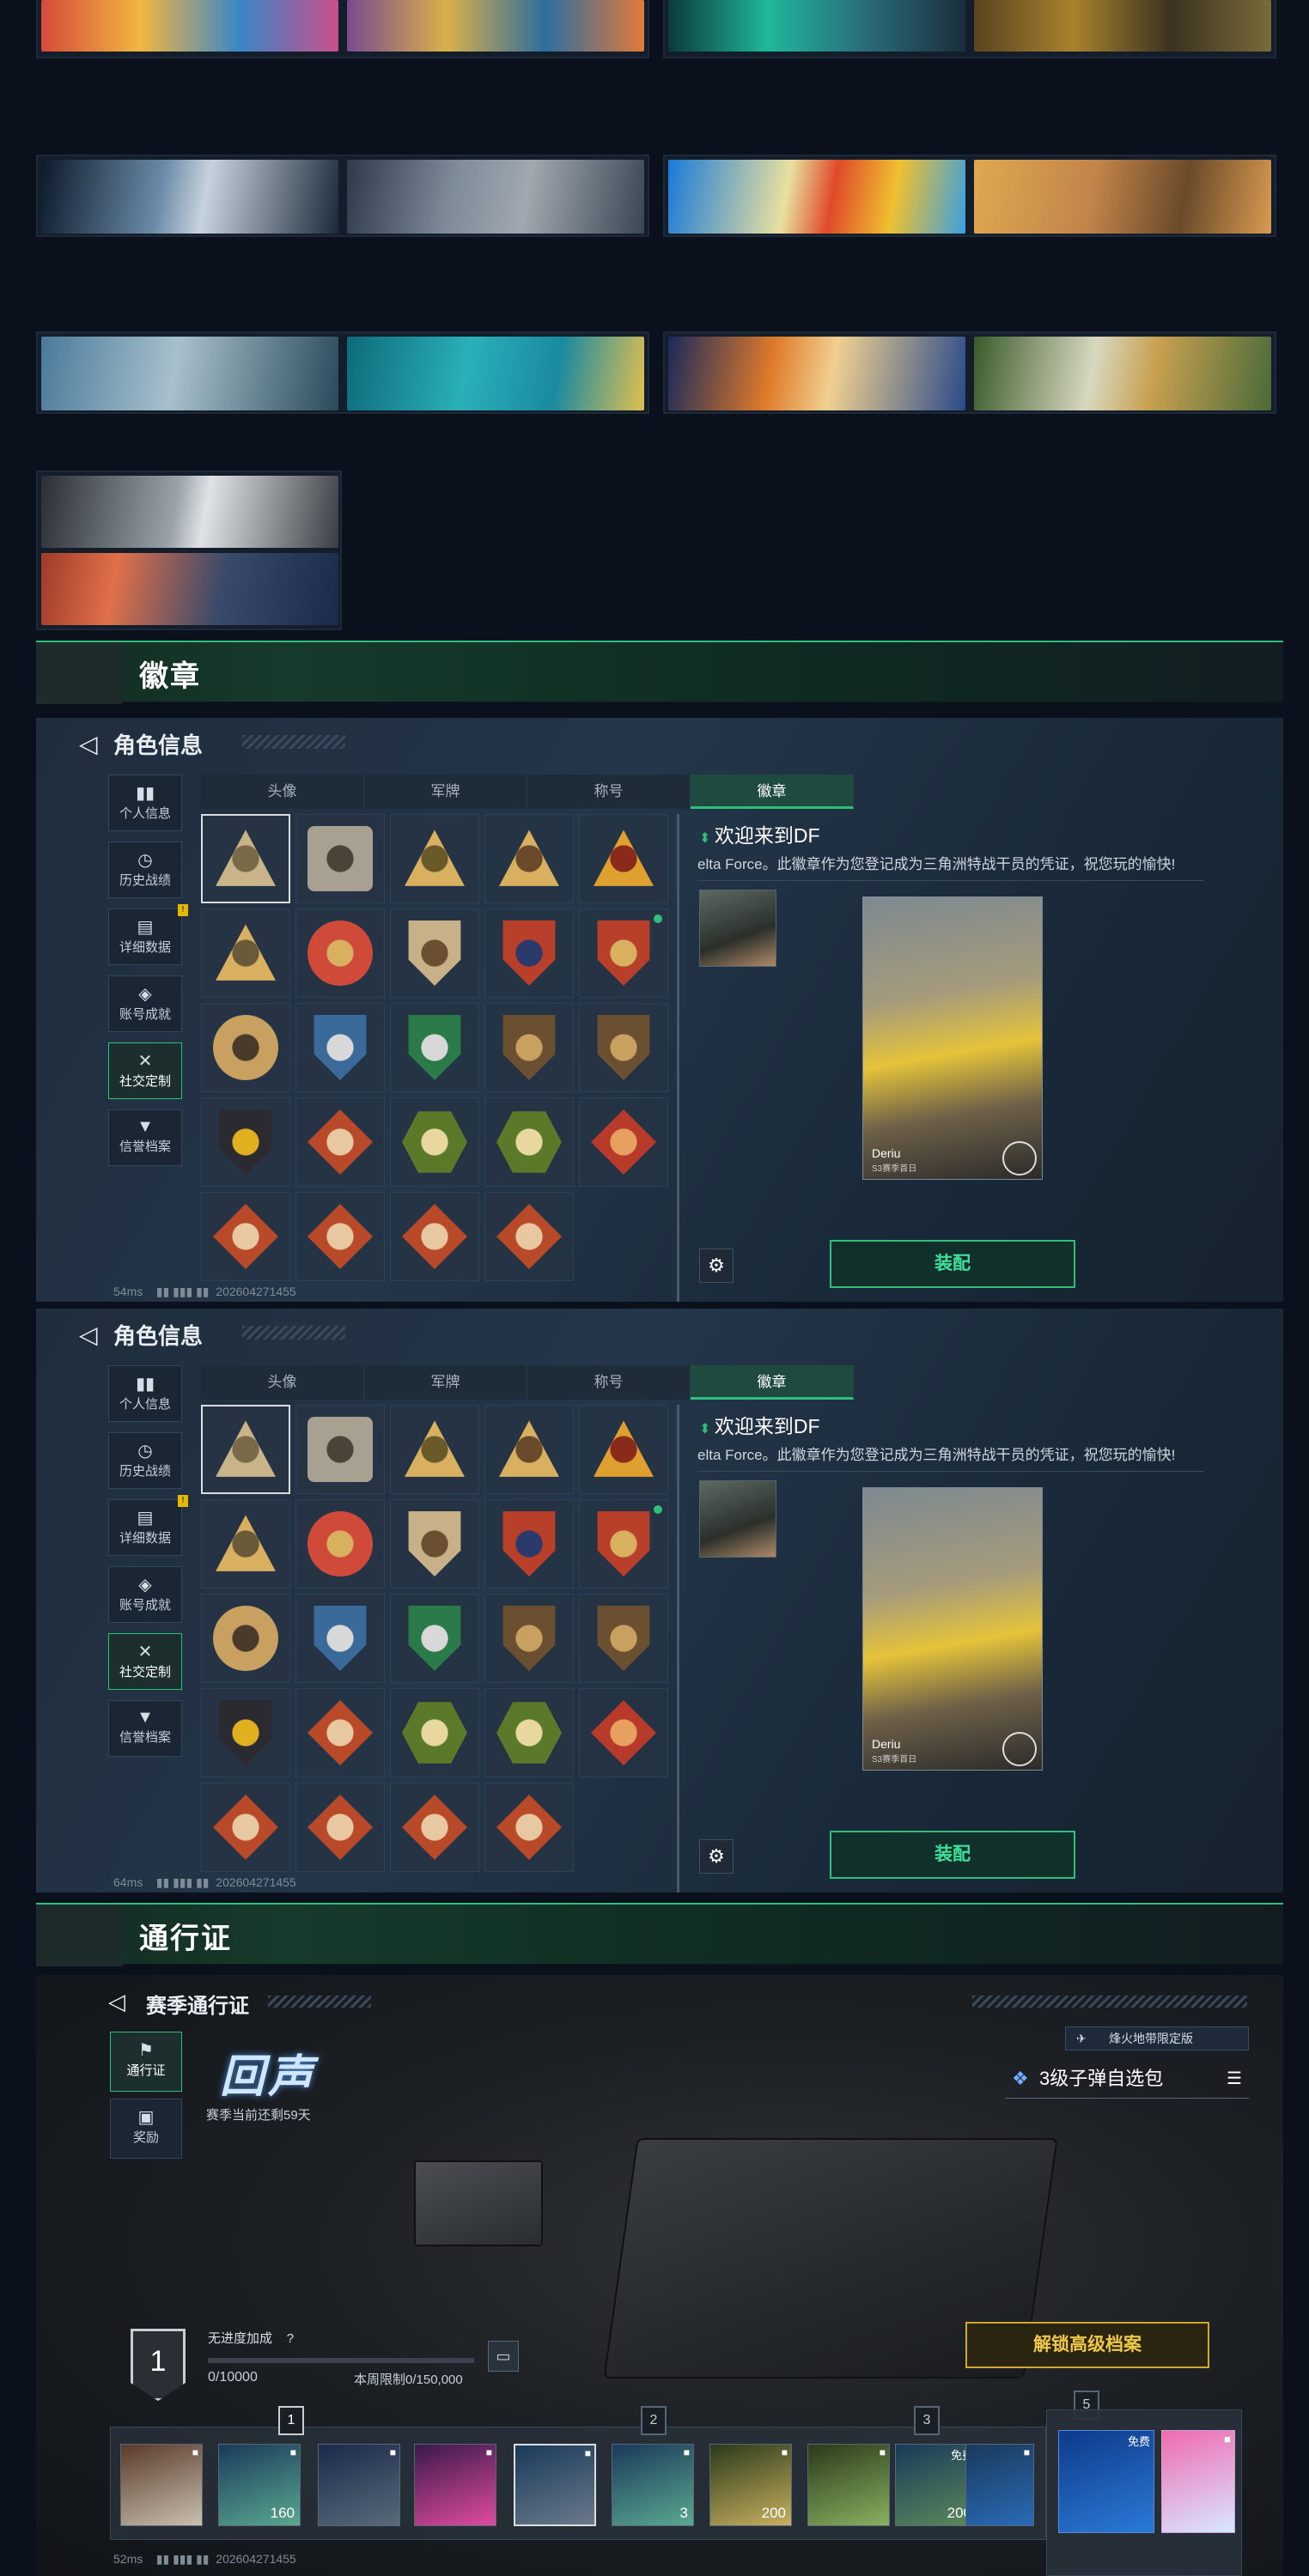 Image resolution: width=1309 pixels, height=2576 pixels. I want to click on sidebar-item-rewards: ▣ 奖励, so click(146, 2129).